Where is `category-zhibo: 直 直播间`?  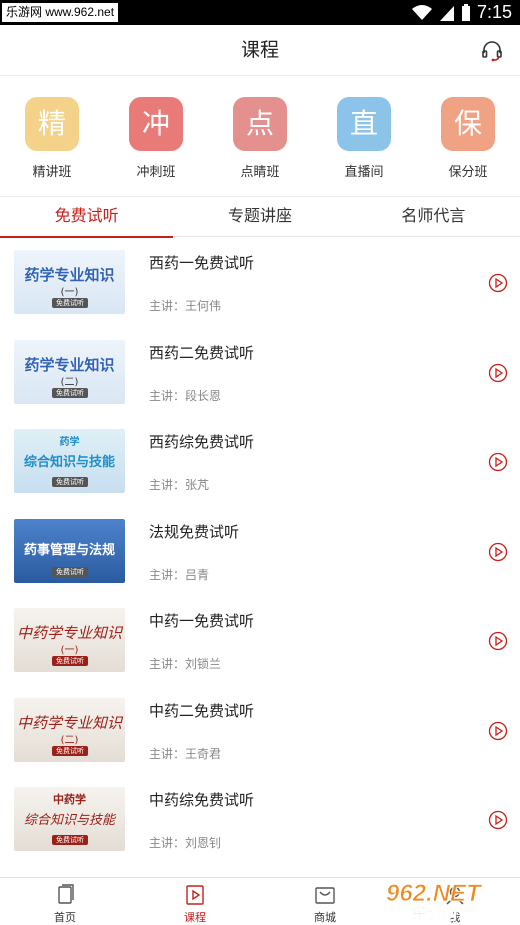 category-zhibo: 直 直播间 is located at coordinates (364, 136).